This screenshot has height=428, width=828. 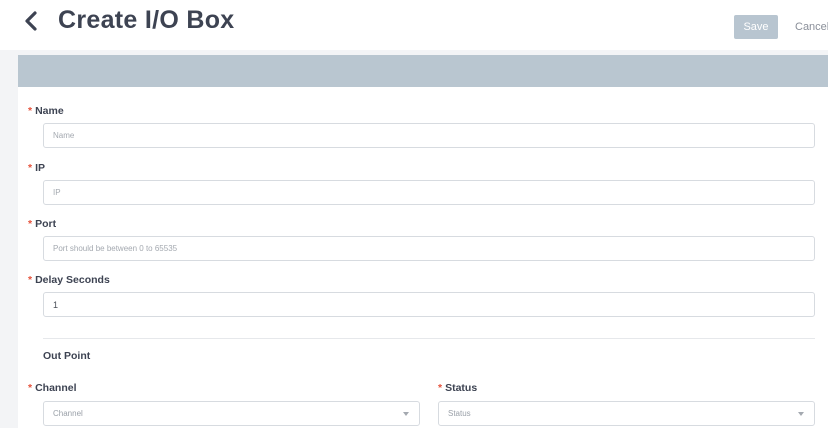 I want to click on page-header: Create I/O Box Save Cancel, so click(x=414, y=25).